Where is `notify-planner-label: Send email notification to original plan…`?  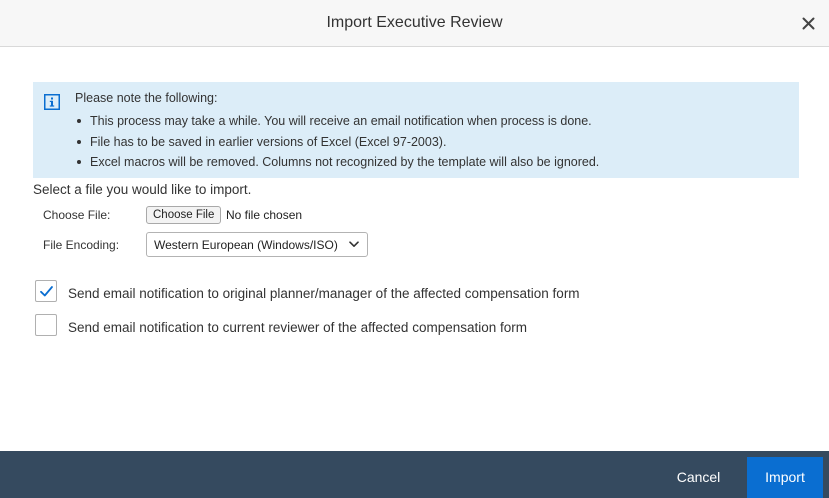 notify-planner-label: Send email notification to original plan… is located at coordinates (324, 293).